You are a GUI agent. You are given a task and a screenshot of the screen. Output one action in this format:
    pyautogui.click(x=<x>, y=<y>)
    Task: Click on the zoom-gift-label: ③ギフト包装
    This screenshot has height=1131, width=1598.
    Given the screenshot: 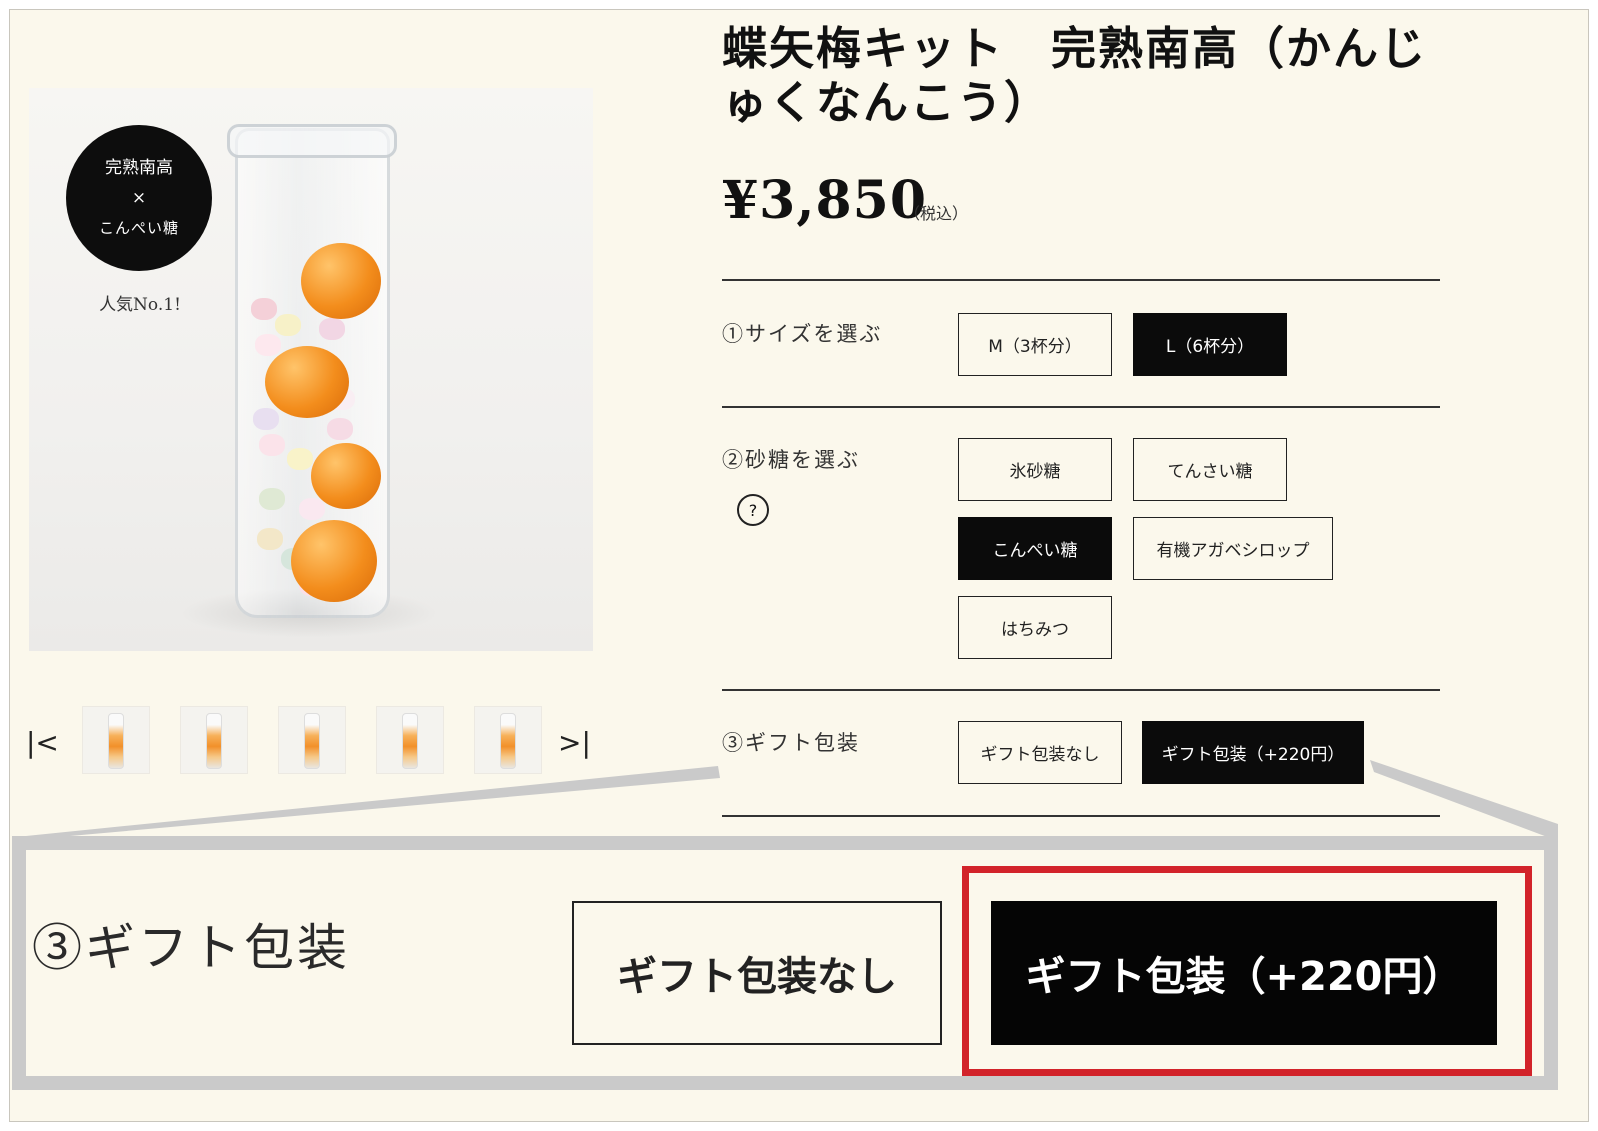 What is the action you would take?
    pyautogui.click(x=191, y=948)
    